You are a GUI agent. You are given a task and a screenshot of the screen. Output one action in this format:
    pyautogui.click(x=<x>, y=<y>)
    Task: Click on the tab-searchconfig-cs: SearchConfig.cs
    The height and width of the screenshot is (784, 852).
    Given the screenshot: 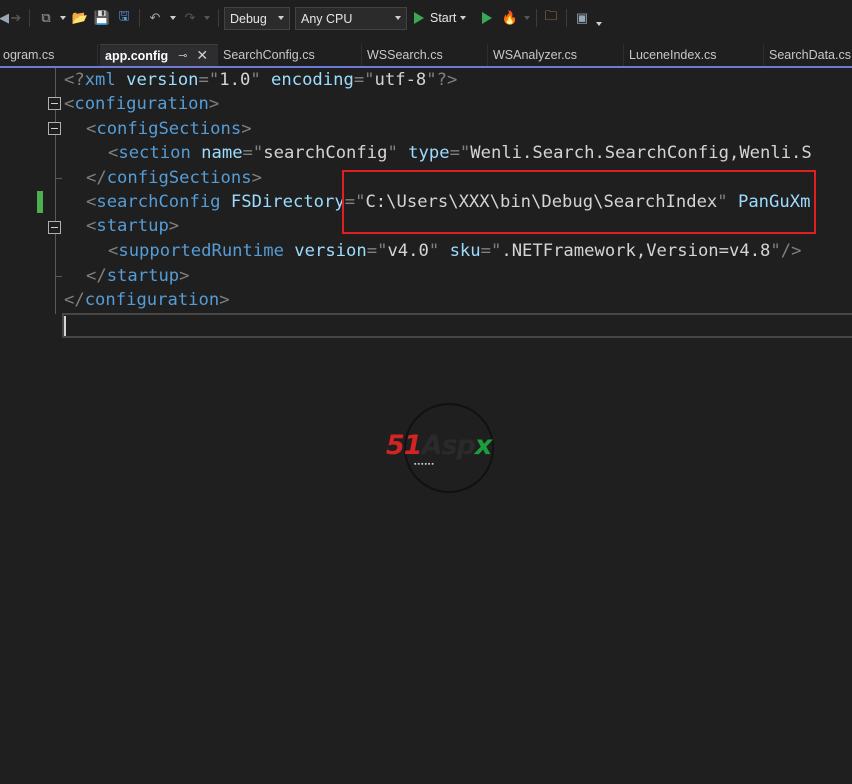 What is the action you would take?
    pyautogui.click(x=290, y=55)
    